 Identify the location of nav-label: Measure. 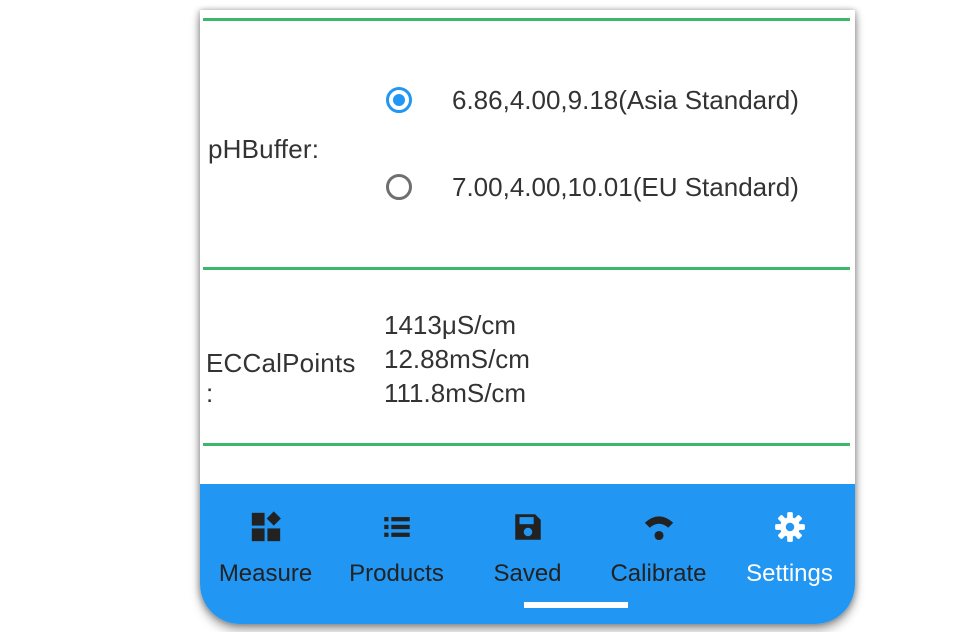
(265, 573).